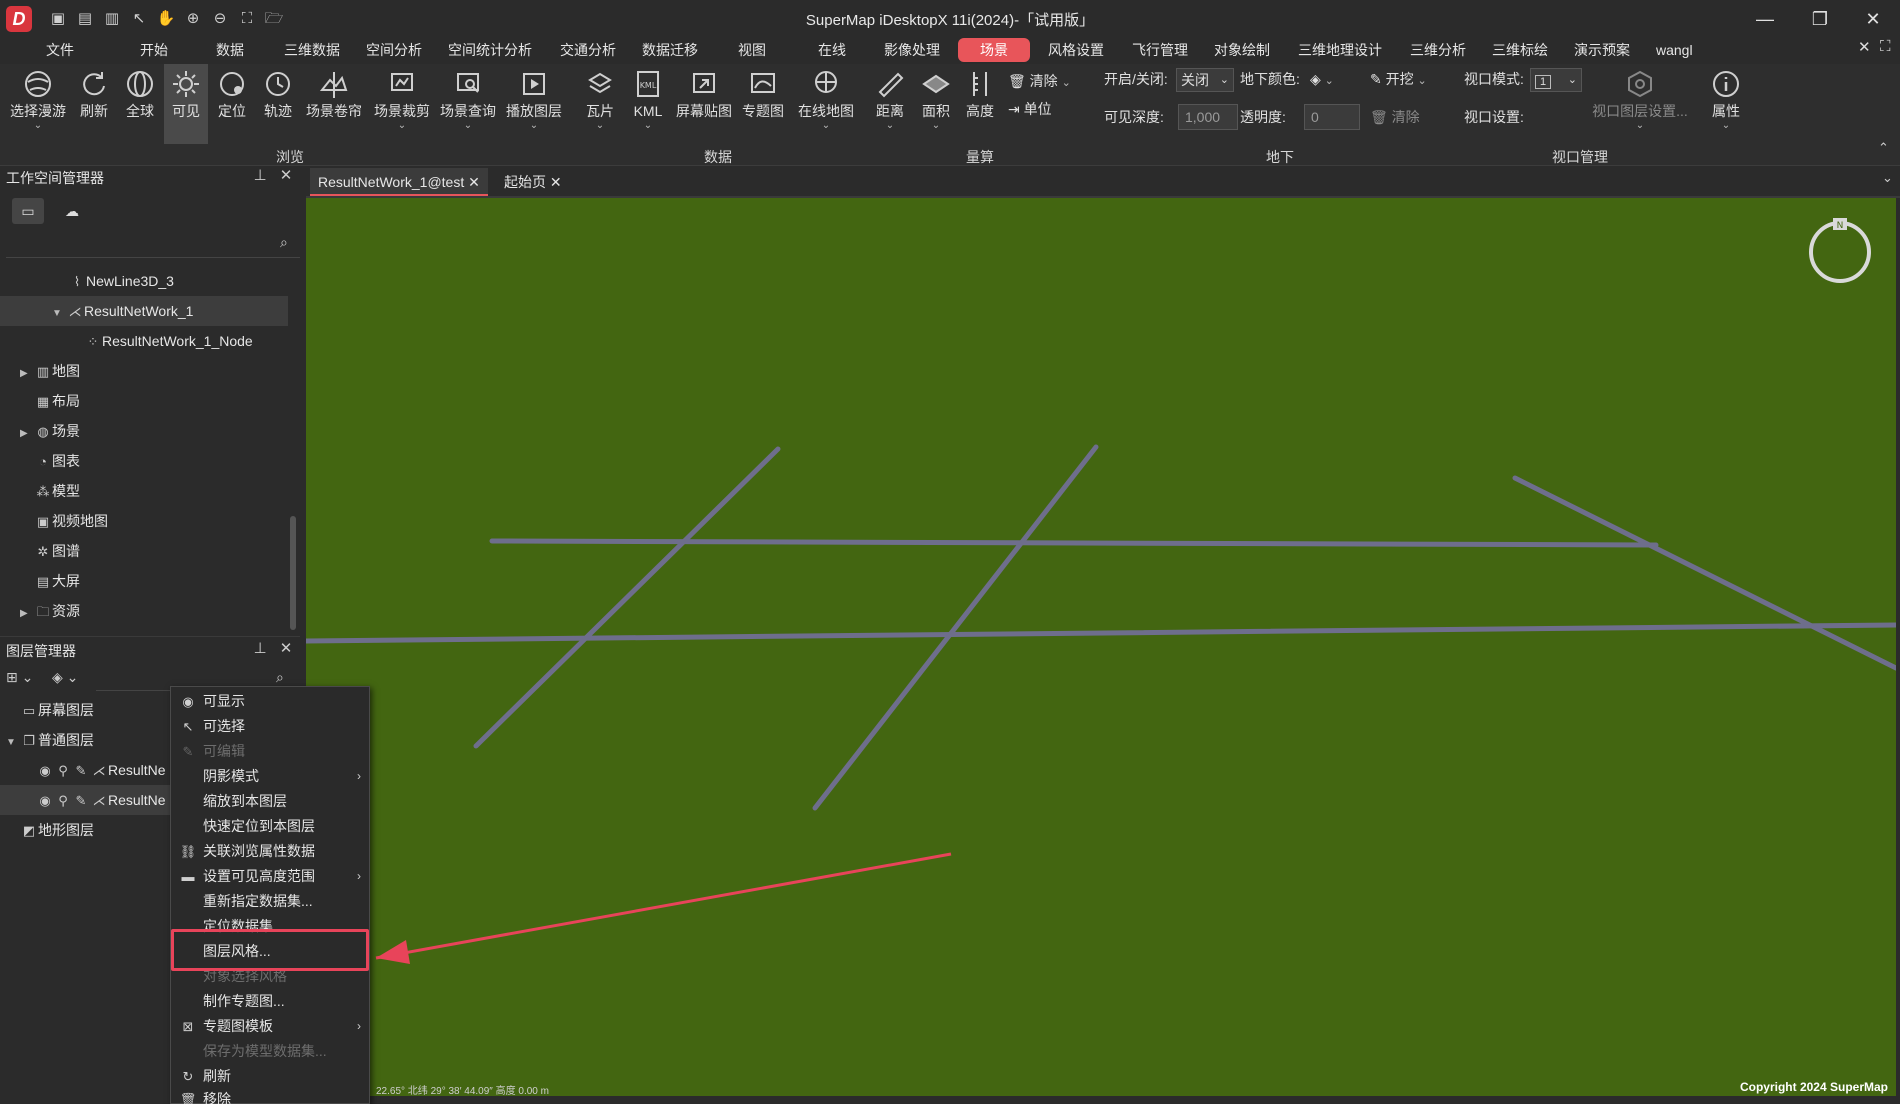 This screenshot has width=1900, height=1104. Describe the element at coordinates (186, 104) in the screenshot. I see `visible-button: 可见` at that location.